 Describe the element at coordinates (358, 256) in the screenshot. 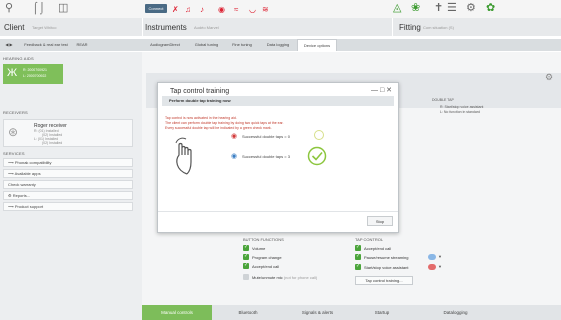

I see `checkbox-pause-streaming` at that location.